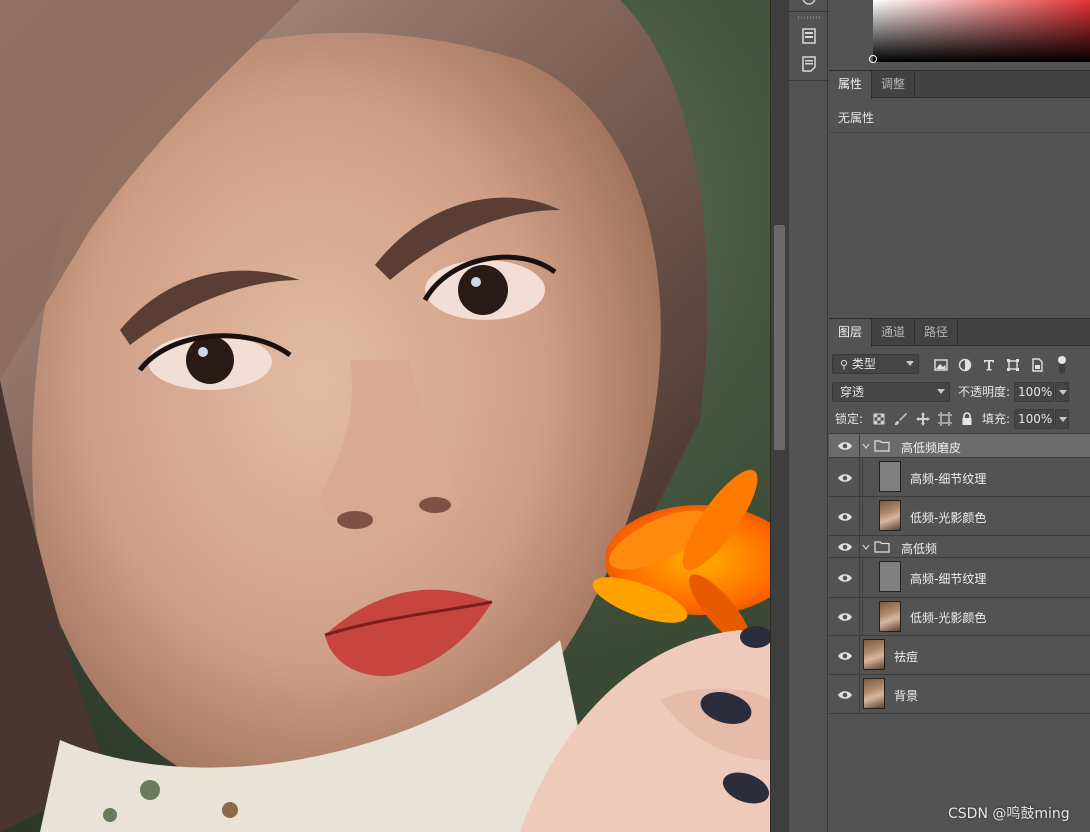  Describe the element at coordinates (1034, 392) in the screenshot. I see `opacity-input: 100%` at that location.